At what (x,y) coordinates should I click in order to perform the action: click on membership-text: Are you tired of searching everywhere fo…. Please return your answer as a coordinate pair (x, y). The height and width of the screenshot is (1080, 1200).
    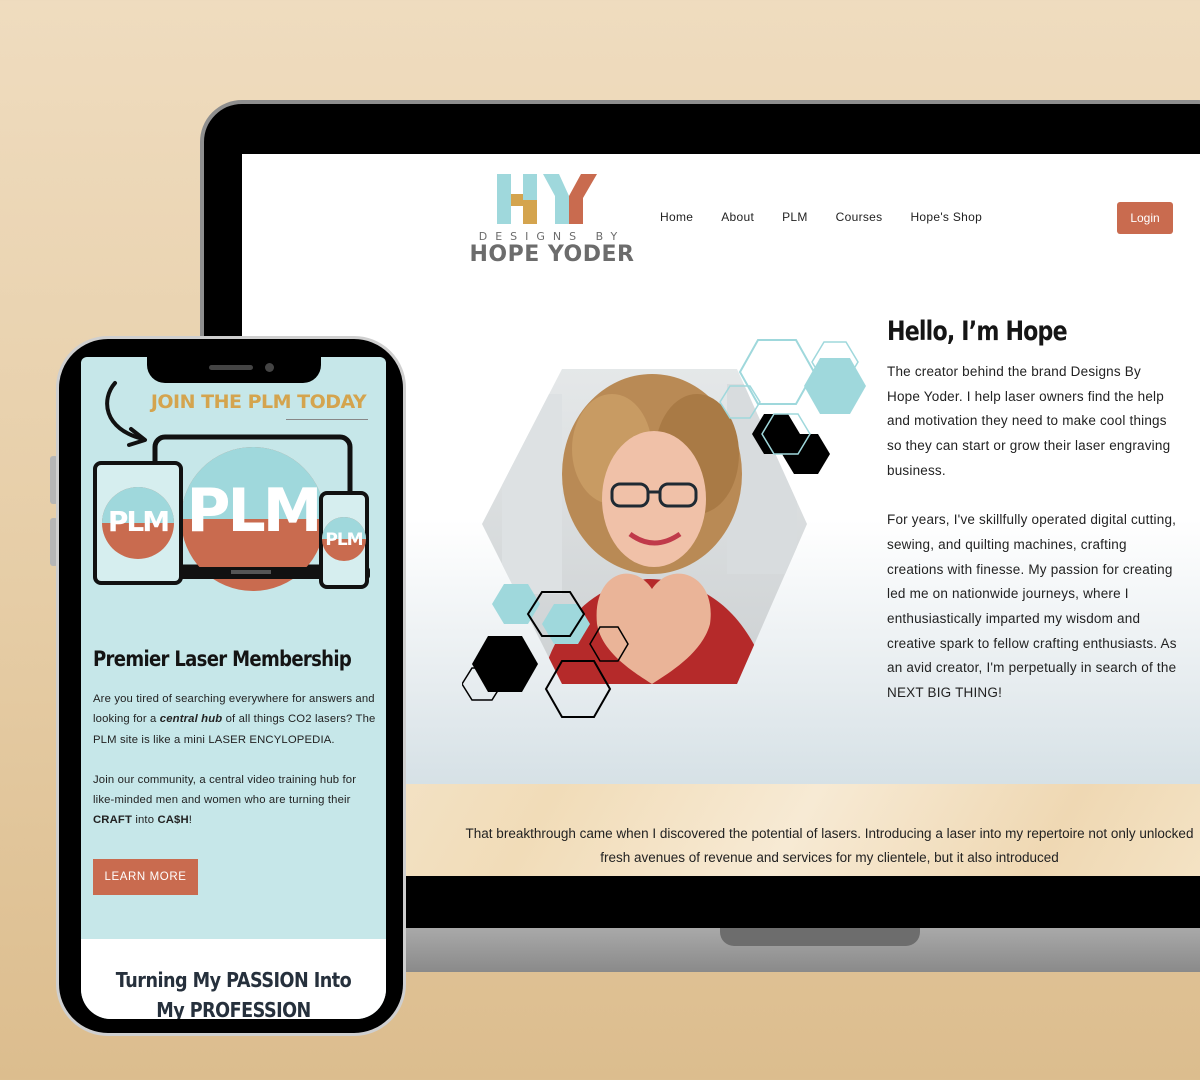
    Looking at the image, I should click on (235, 770).